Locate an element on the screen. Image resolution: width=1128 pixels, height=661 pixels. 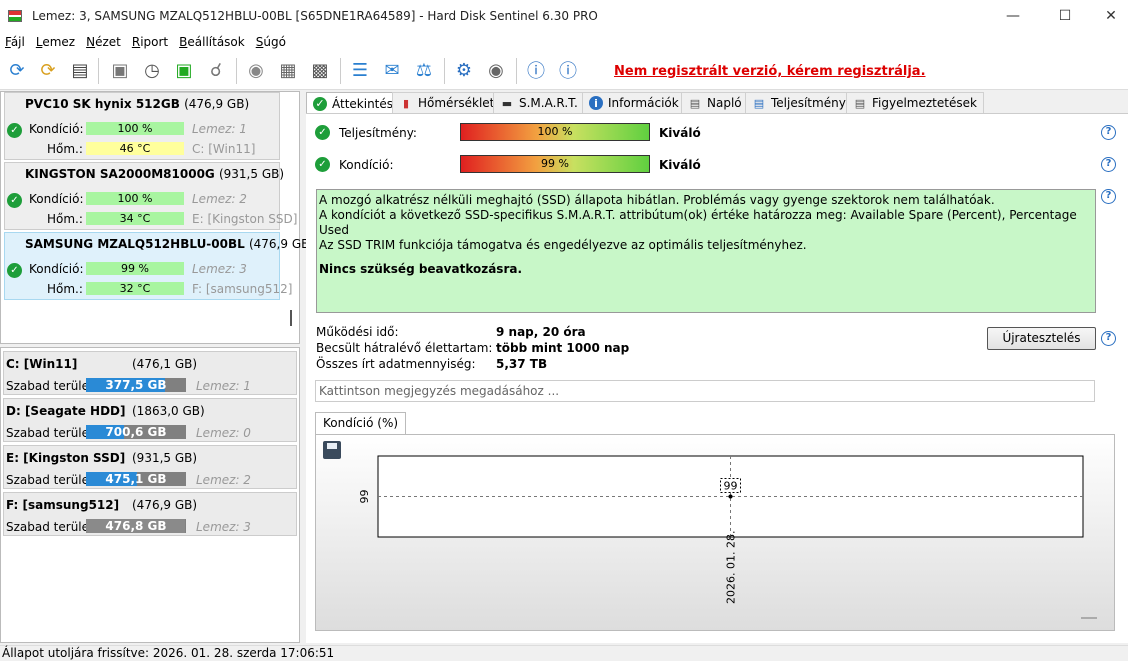
free-space-bar: 475,1 GB is located at coordinates (136, 479).